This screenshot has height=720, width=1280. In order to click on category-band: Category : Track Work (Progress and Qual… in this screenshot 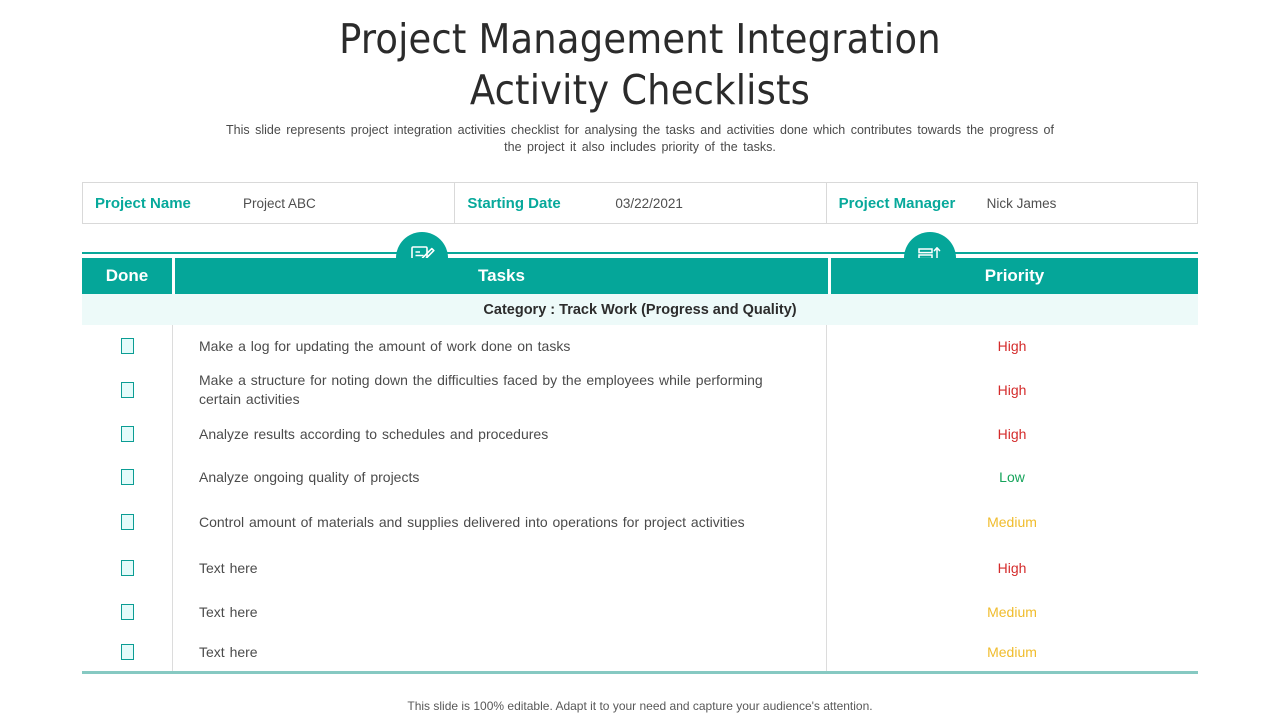, I will do `click(640, 309)`.